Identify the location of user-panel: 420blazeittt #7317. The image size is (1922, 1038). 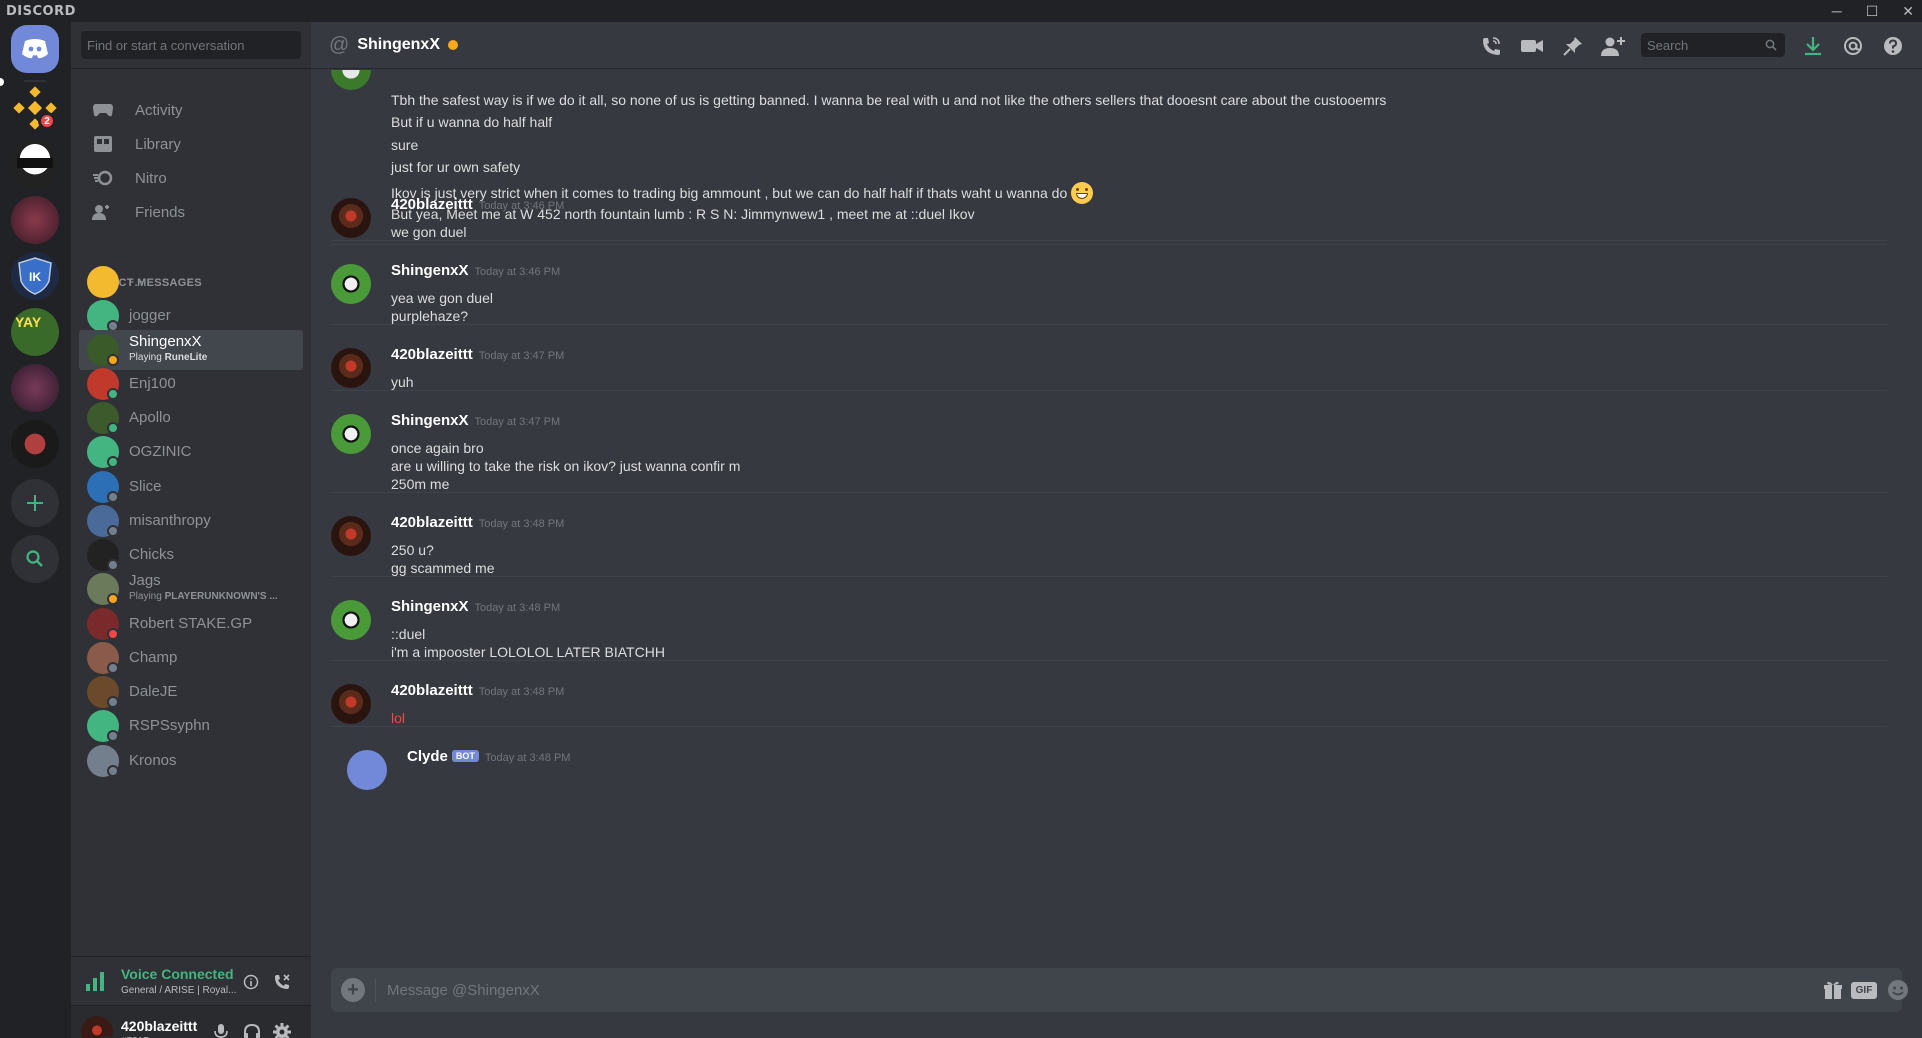
(191, 1022).